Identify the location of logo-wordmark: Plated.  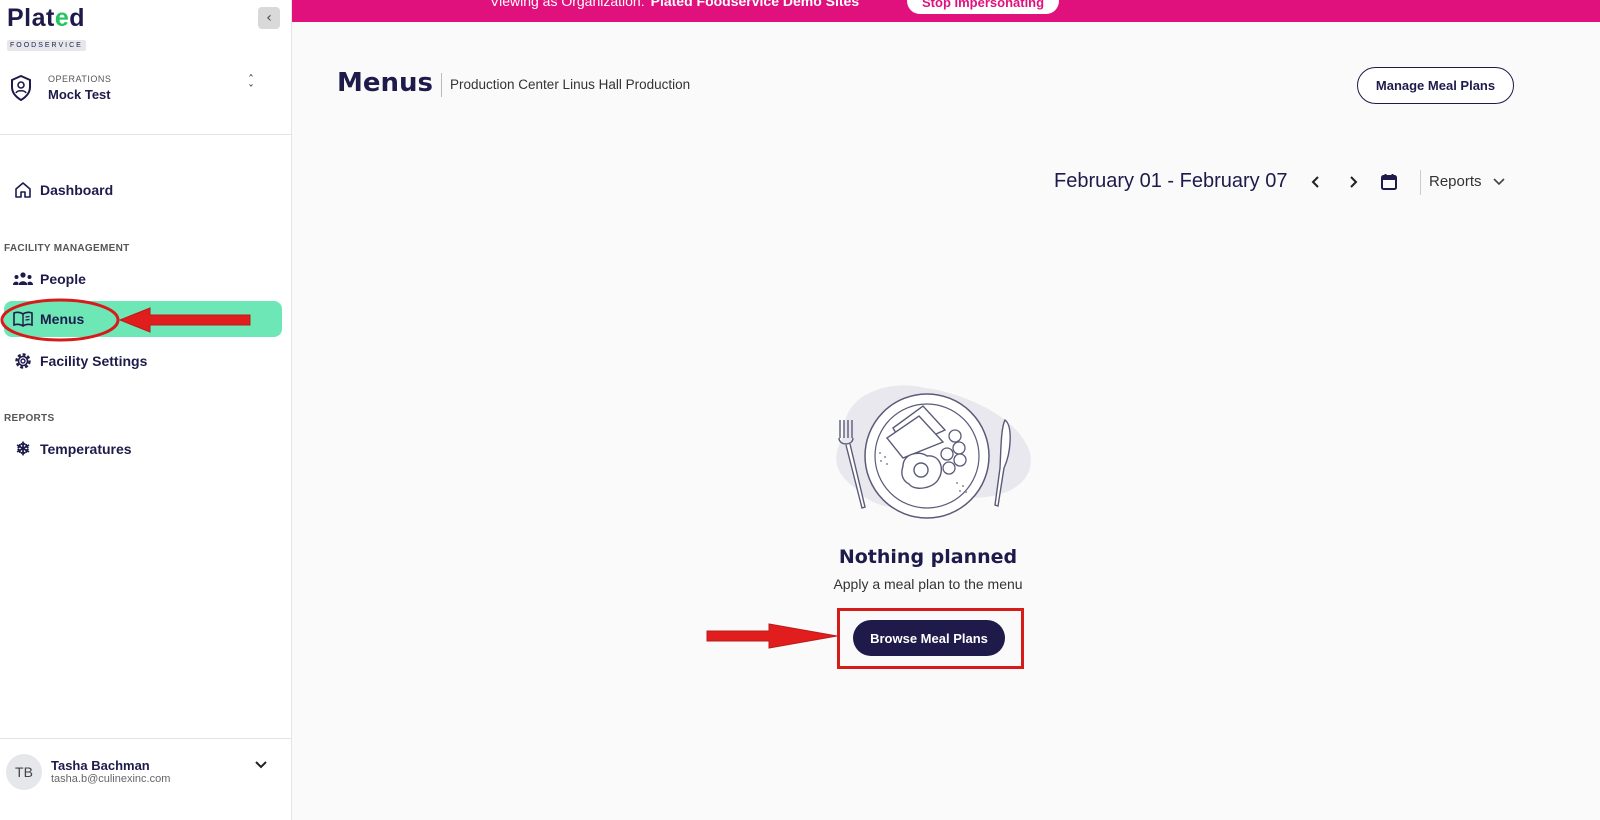
(46, 18).